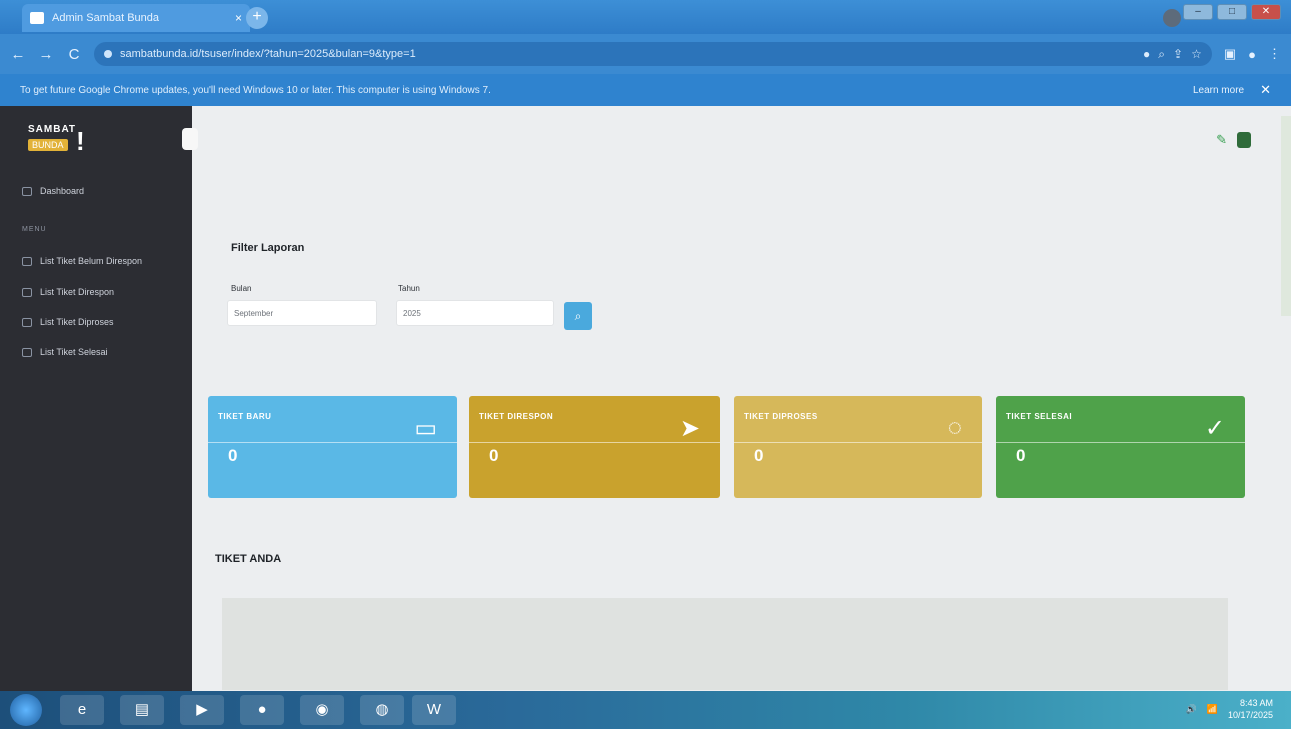 This screenshot has width=1291, height=729. Describe the element at coordinates (62, 191) in the screenshot. I see `sidebar-item-label: Dashboard` at that location.